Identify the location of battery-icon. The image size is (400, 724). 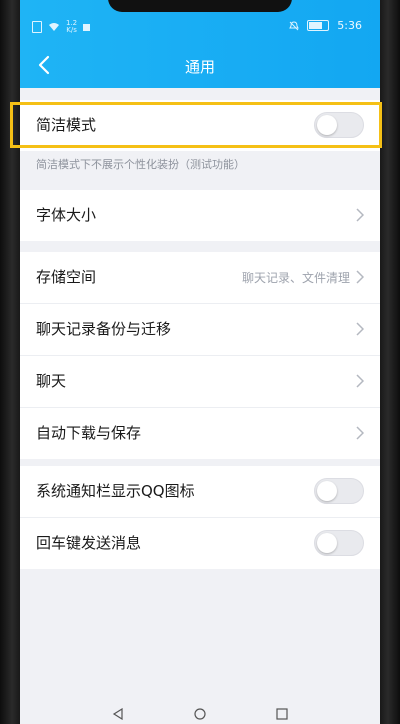
(318, 25).